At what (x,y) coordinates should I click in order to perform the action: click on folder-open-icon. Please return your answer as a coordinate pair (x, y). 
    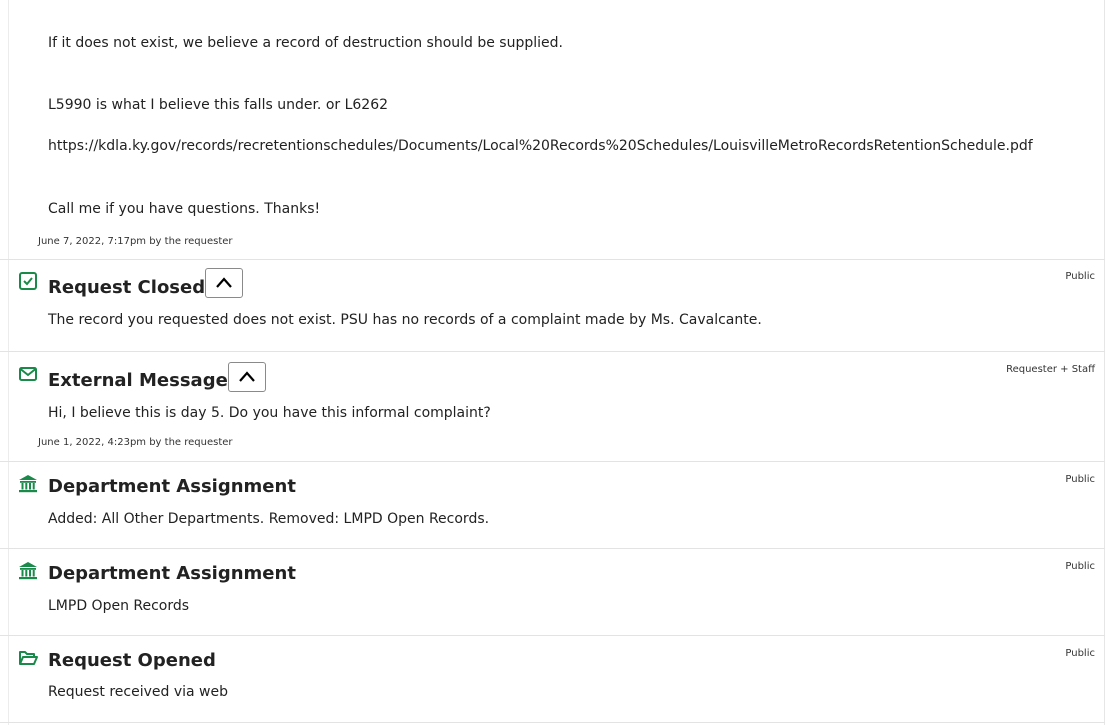
    Looking at the image, I should click on (28, 658).